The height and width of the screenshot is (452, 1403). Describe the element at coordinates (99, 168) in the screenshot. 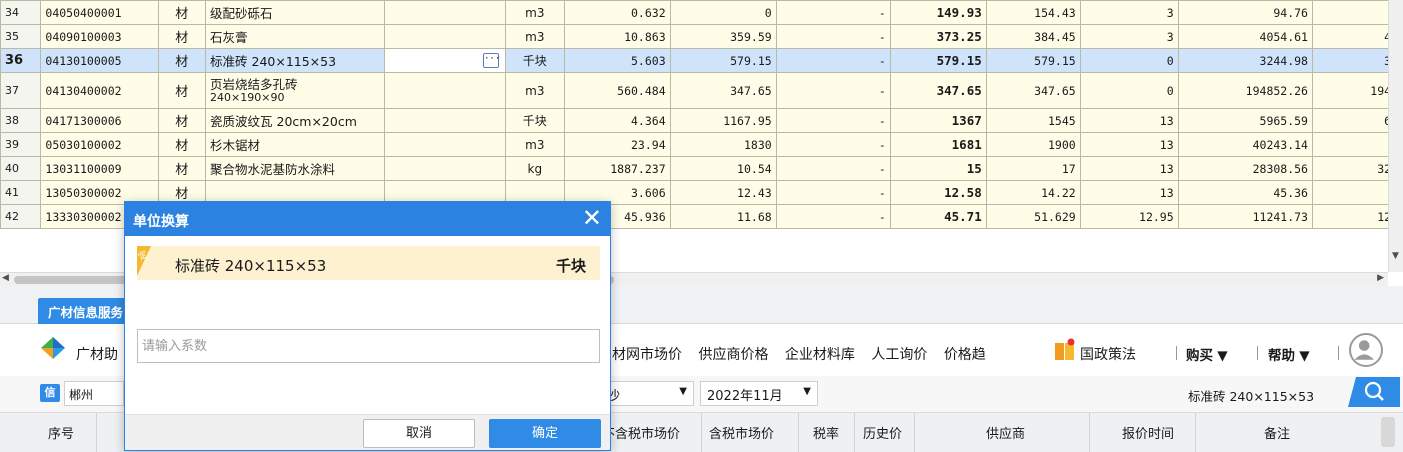

I see `material-code: 13031100009` at that location.